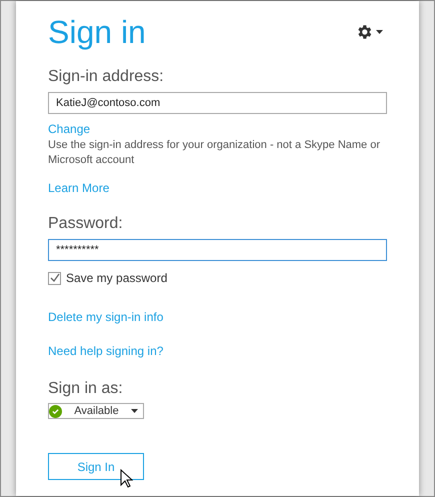  What do you see at coordinates (96, 411) in the screenshot?
I see `status-dropdown: Available` at bounding box center [96, 411].